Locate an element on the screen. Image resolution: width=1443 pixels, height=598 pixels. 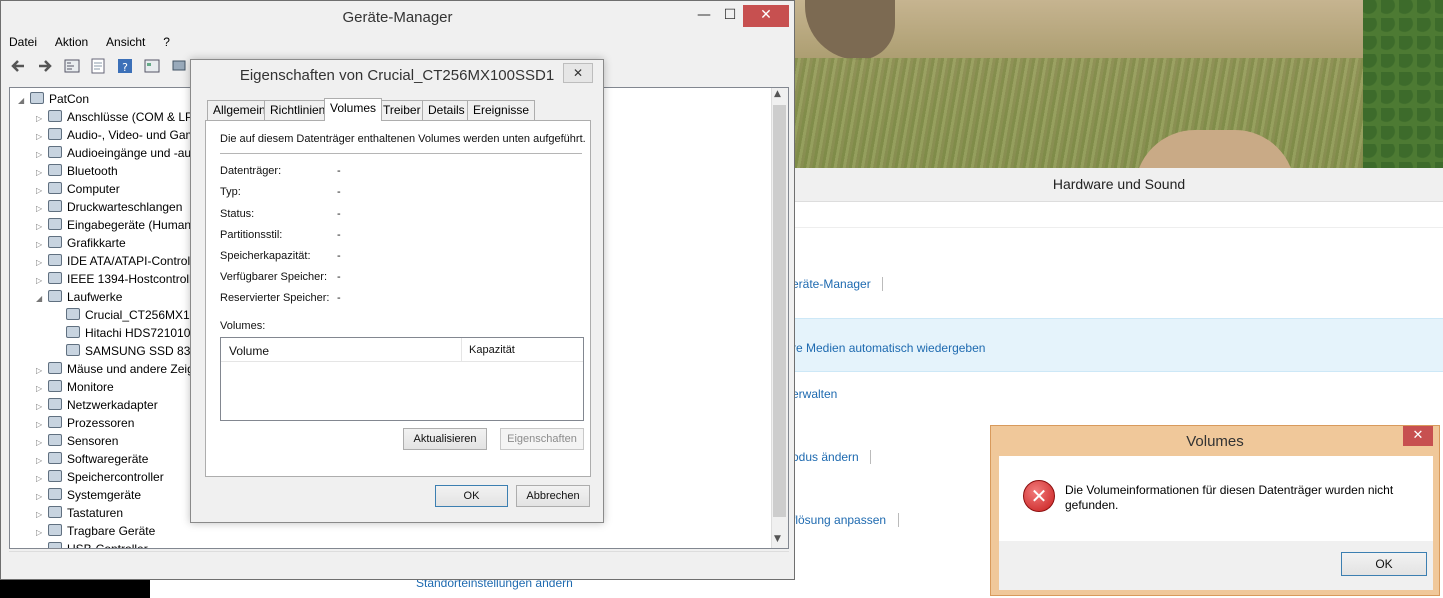
tree-category: ▷ Bluetooth is located at coordinates (77, 171).